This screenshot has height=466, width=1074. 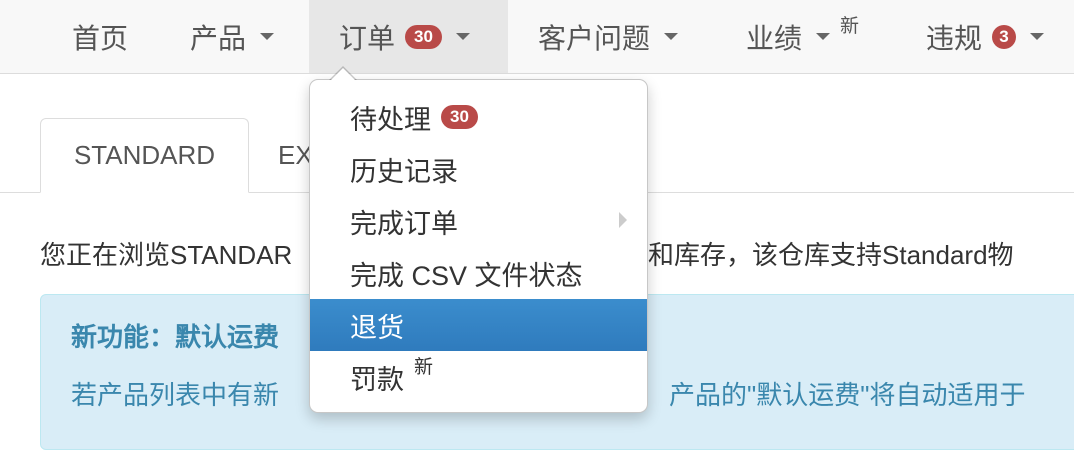 I want to click on menu-item-label: 待处理, so click(x=390, y=119).